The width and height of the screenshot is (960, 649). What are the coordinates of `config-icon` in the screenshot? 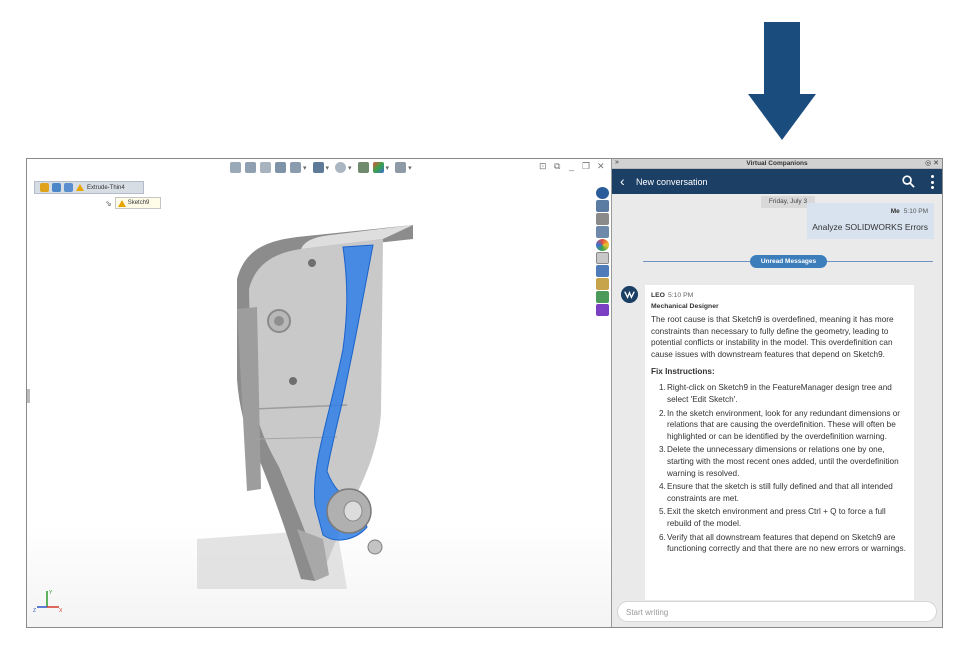 It's located at (56, 187).